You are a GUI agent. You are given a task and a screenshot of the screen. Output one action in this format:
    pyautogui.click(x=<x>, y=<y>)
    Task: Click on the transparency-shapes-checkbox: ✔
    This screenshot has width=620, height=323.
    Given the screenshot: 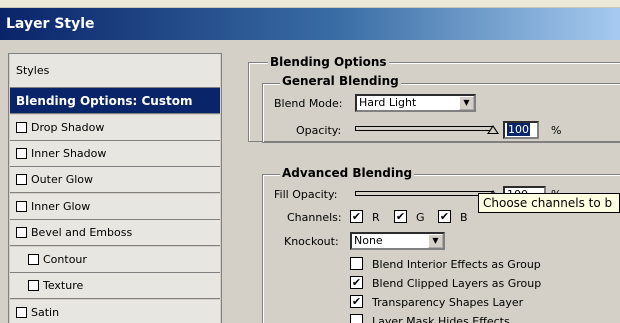 What is the action you would take?
    pyautogui.click(x=356, y=301)
    